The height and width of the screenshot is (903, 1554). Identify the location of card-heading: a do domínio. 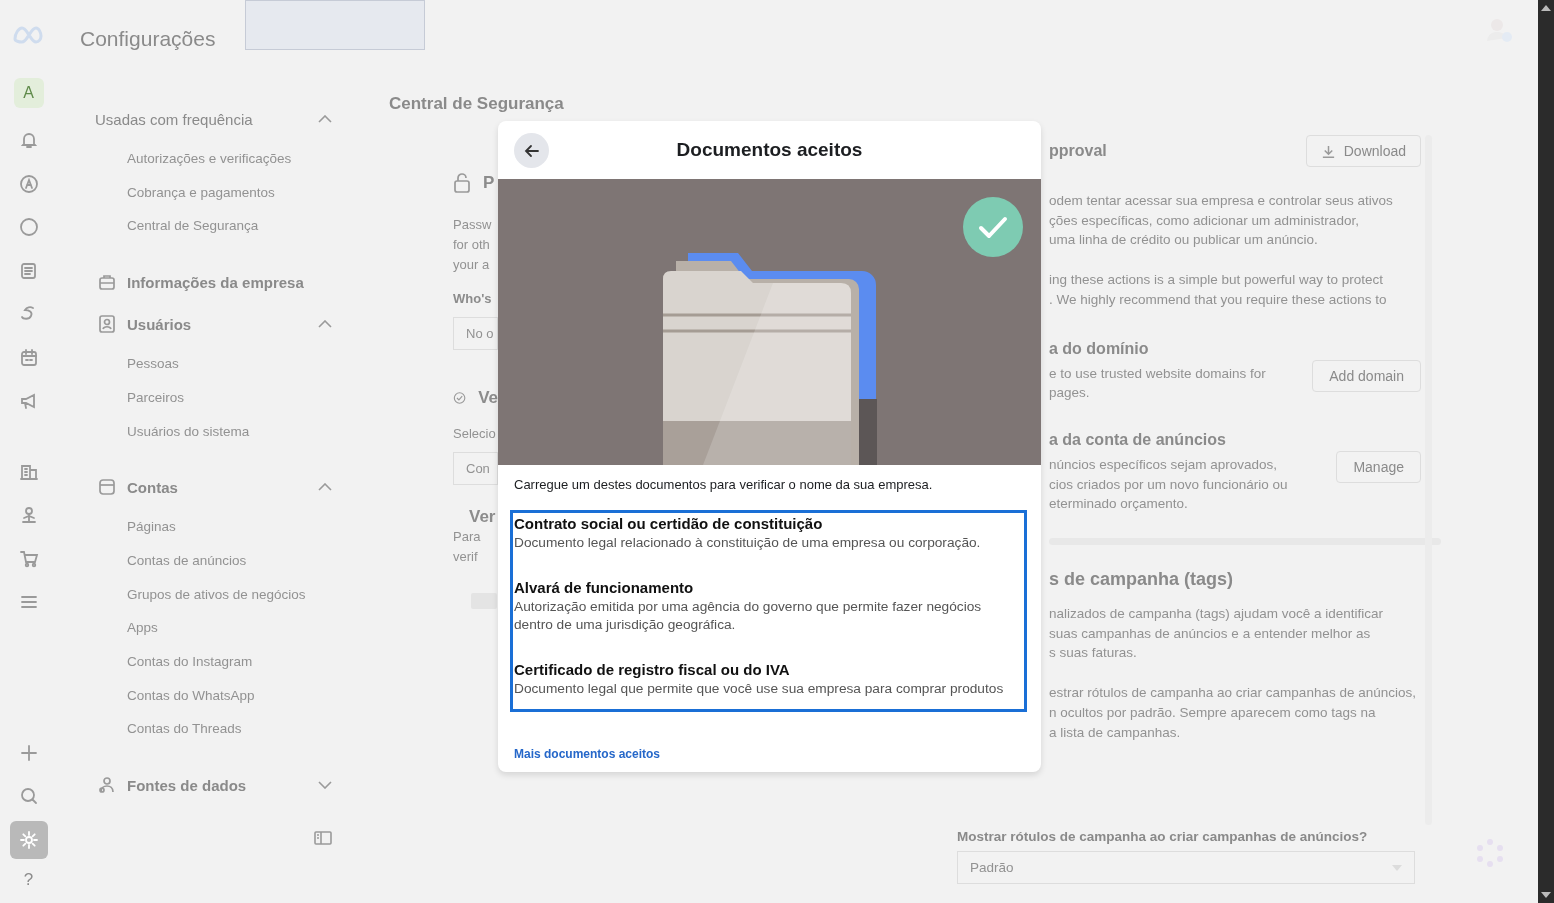
(1099, 348).